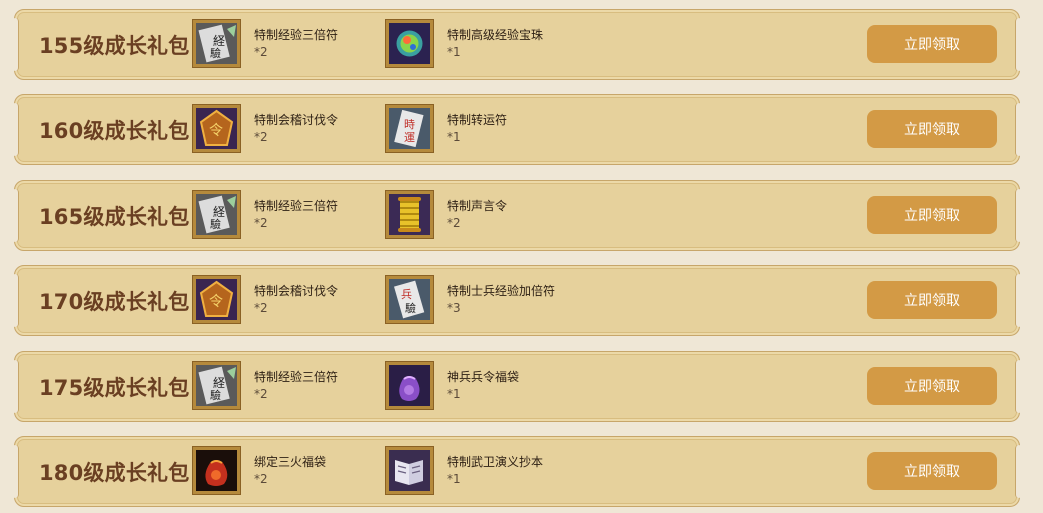  I want to click on svg-text: 運, so click(409, 137).